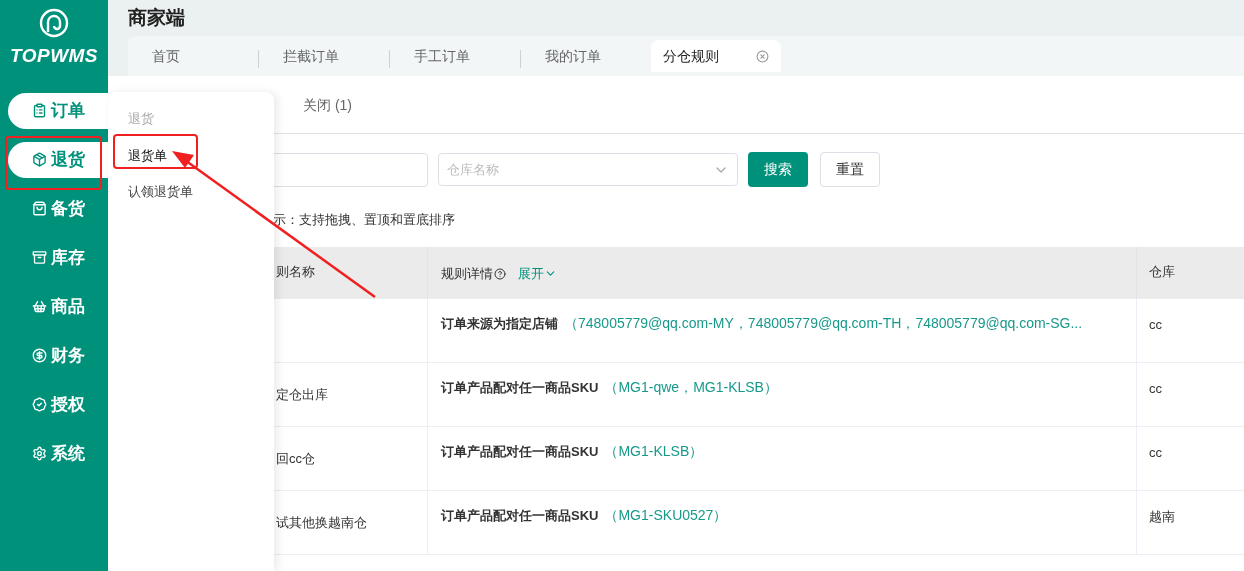 The height and width of the screenshot is (571, 1244). Describe the element at coordinates (295, 458) in the screenshot. I see `table-cell: 回cc仓` at that location.